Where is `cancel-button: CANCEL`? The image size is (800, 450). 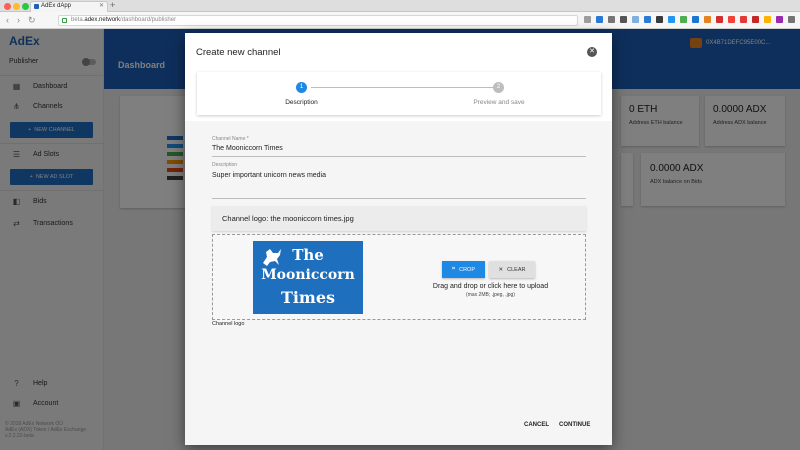 cancel-button: CANCEL is located at coordinates (536, 425).